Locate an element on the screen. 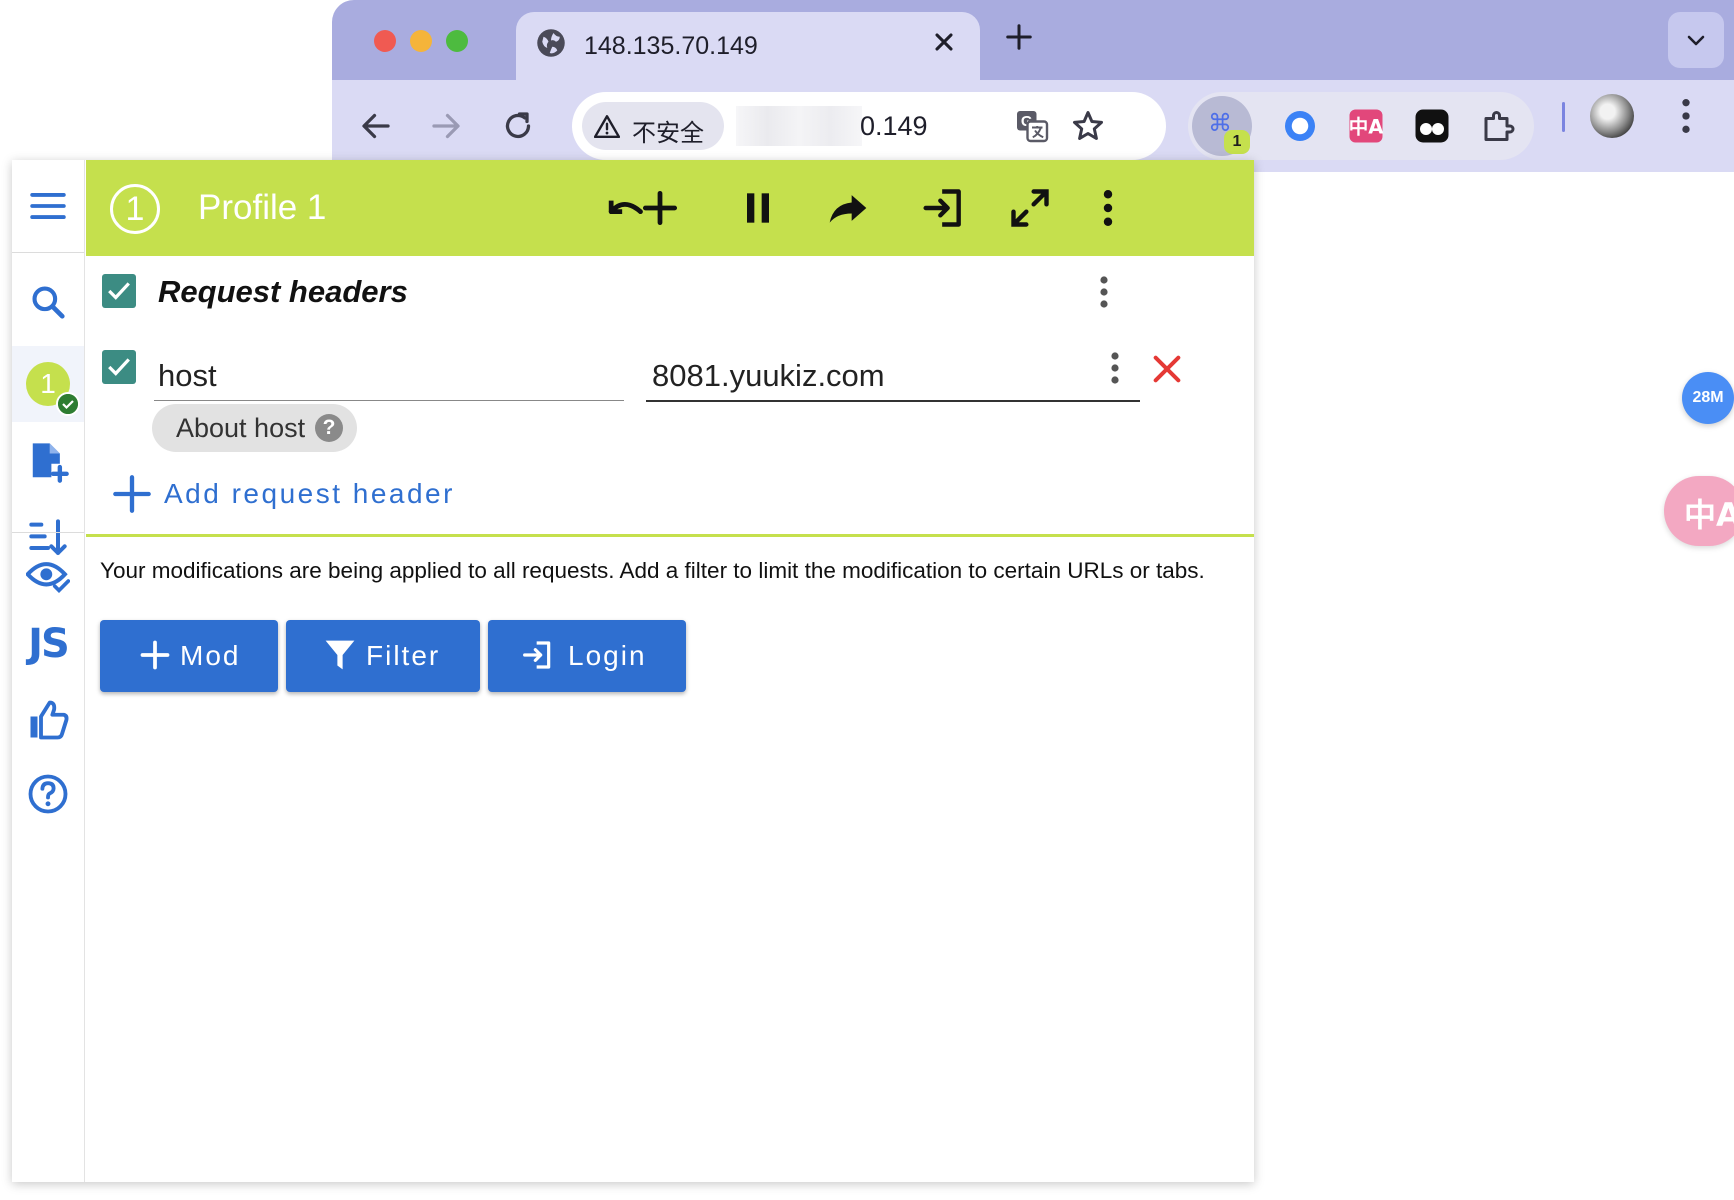 This screenshot has height=1200, width=1734. header-value-text: 8081.yuukiz.com is located at coordinates (768, 375).